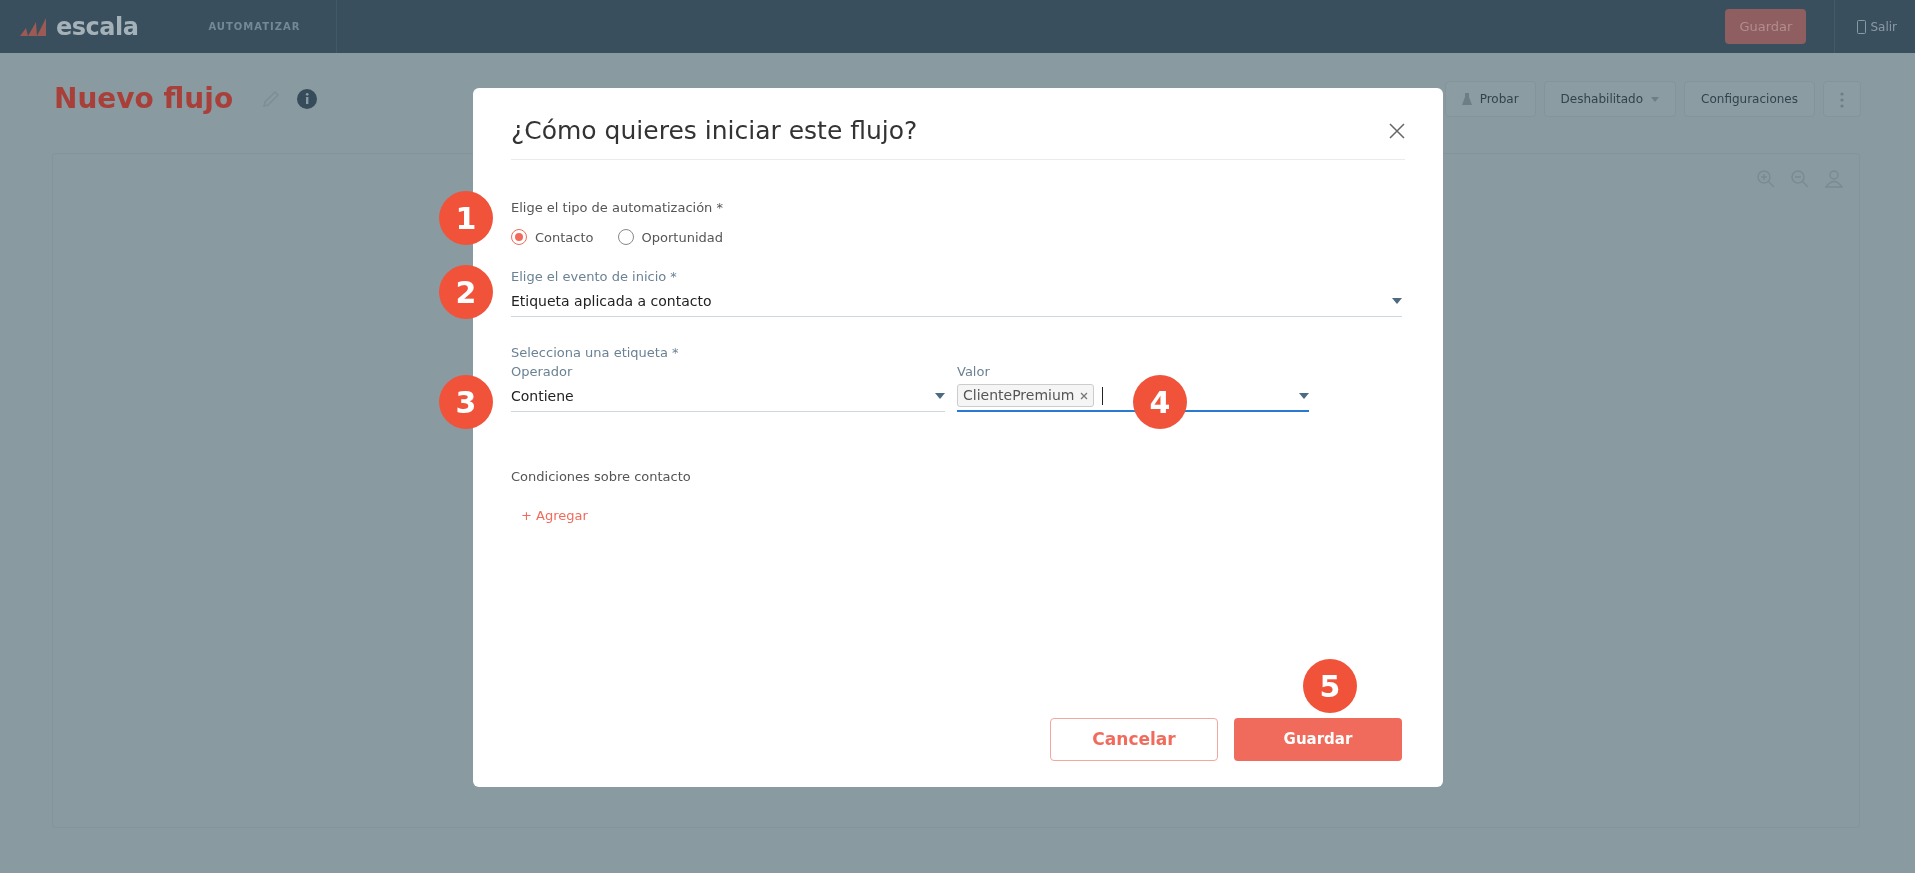 The image size is (1915, 873). What do you see at coordinates (552, 237) in the screenshot?
I see `radio-option: Contacto` at bounding box center [552, 237].